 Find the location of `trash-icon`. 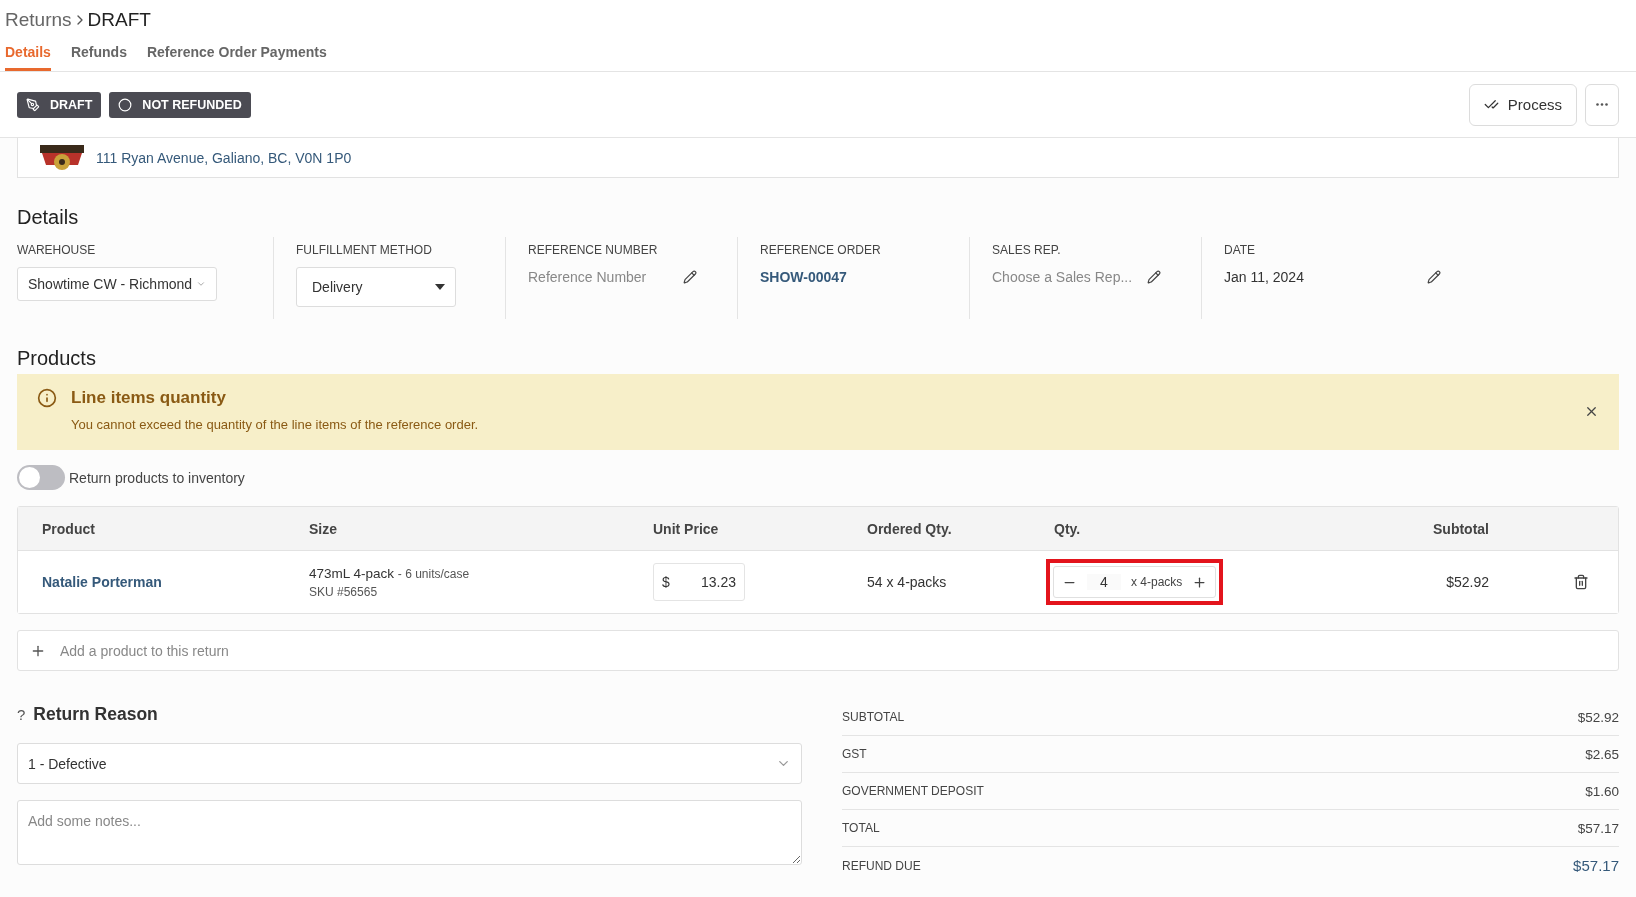

trash-icon is located at coordinates (1581, 582).